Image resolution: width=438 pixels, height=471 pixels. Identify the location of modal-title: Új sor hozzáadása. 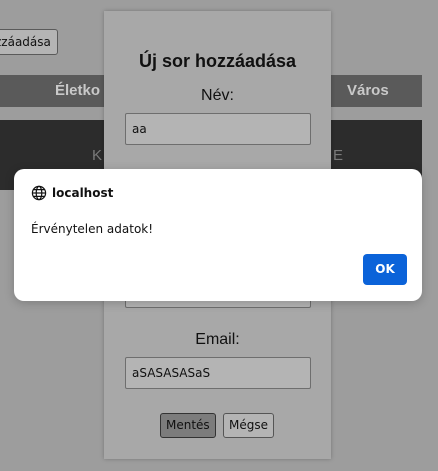
(217, 61).